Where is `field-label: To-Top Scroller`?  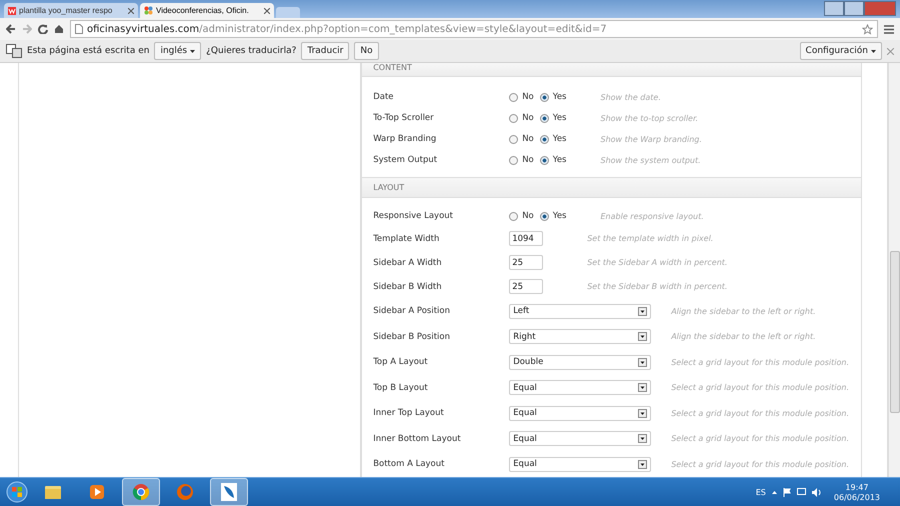
field-label: To-Top Scroller is located at coordinates (403, 118).